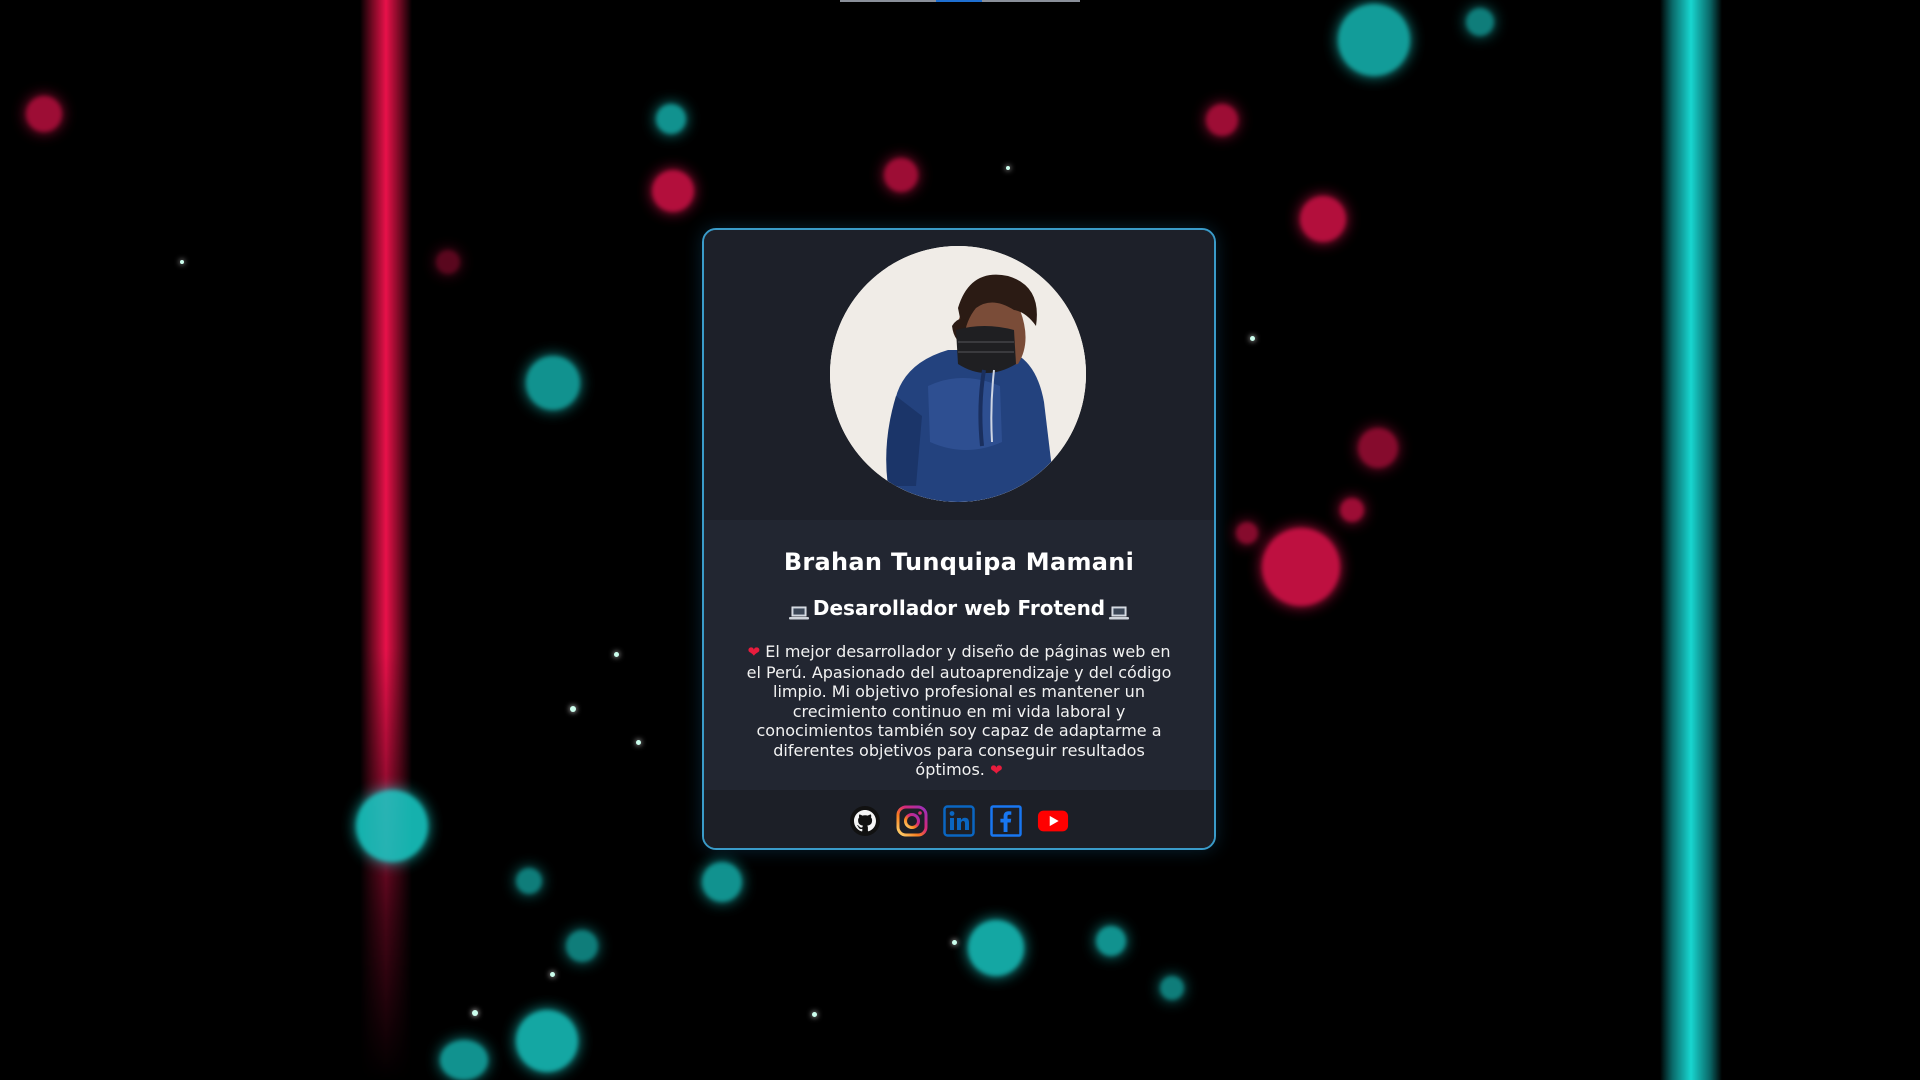  I want to click on card-header, so click(959, 375).